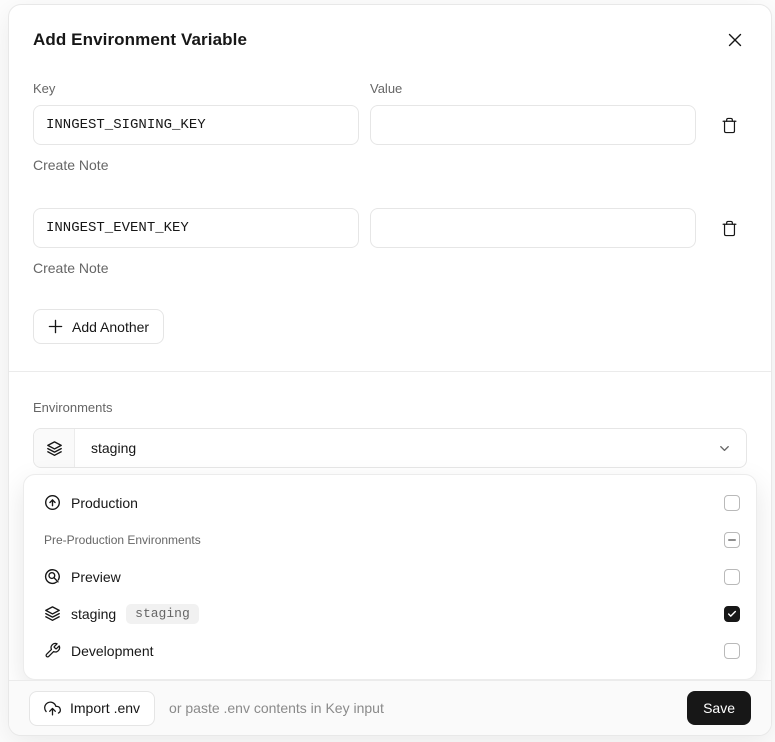 This screenshot has height=742, width=775. What do you see at coordinates (386, 88) in the screenshot?
I see `value-column-label: Value` at bounding box center [386, 88].